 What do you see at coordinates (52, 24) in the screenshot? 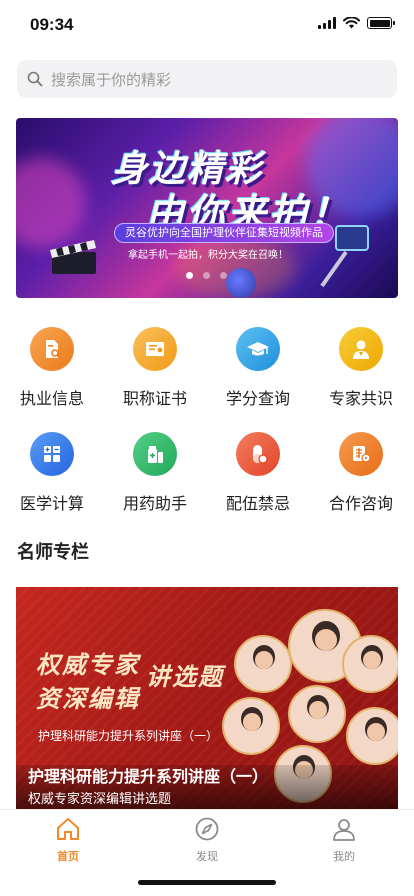
I see `status-time: 09:34` at bounding box center [52, 24].